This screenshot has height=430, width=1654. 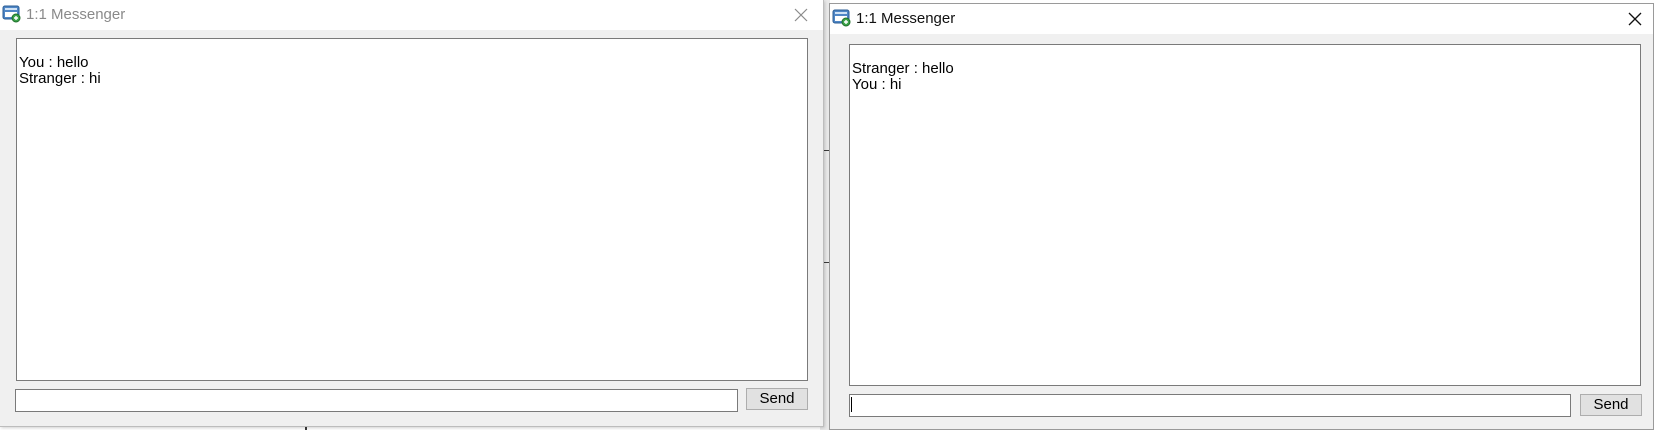 I want to click on chat-message: You : hello, so click(x=54, y=62).